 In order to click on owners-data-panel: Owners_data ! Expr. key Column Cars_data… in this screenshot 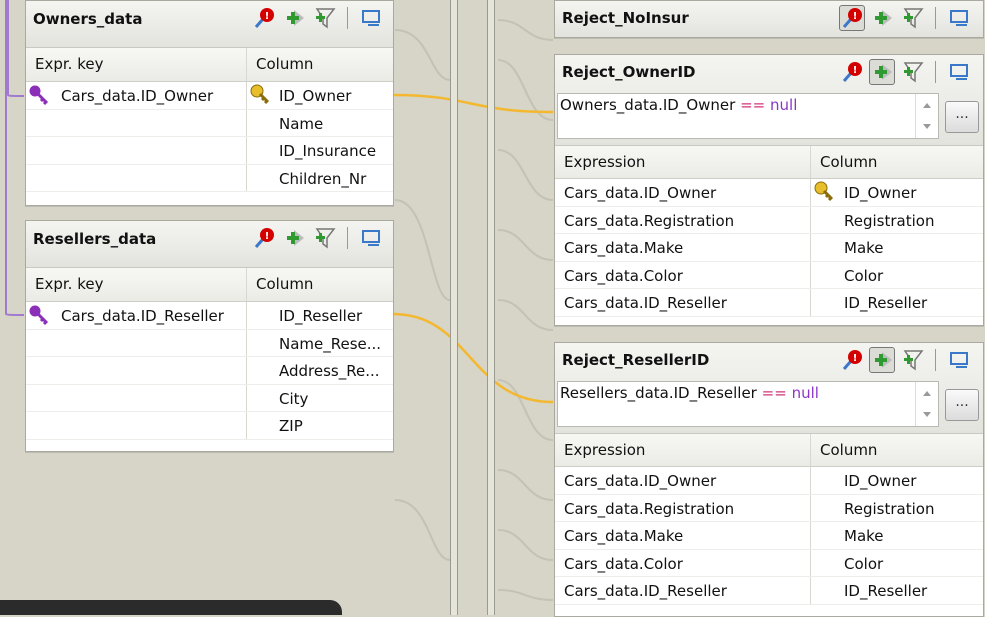, I will do `click(209, 103)`.